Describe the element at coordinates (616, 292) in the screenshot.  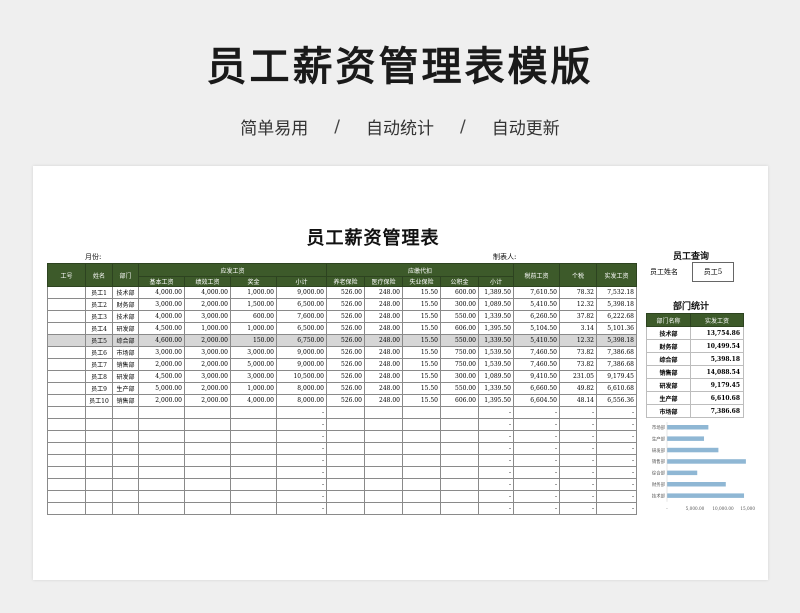
I see `table-cell: 7,532.18` at that location.